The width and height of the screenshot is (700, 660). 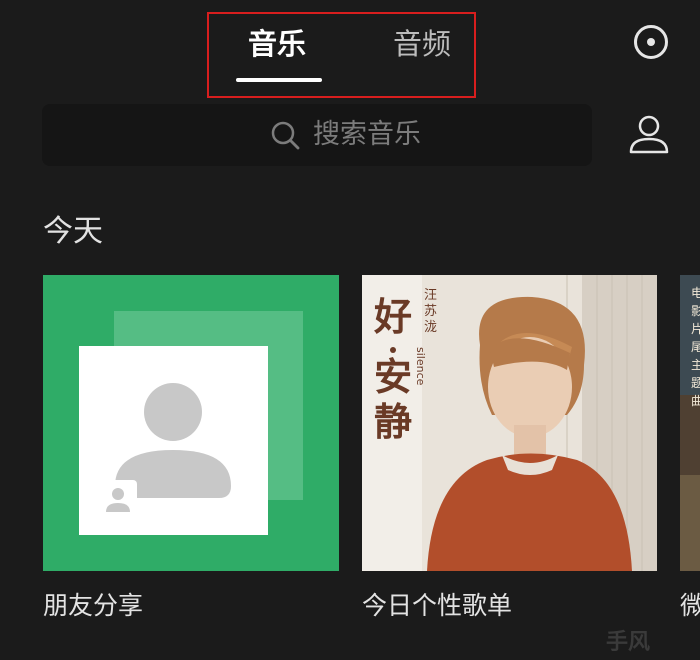 I want to click on svg-text: 题, so click(x=695, y=383).